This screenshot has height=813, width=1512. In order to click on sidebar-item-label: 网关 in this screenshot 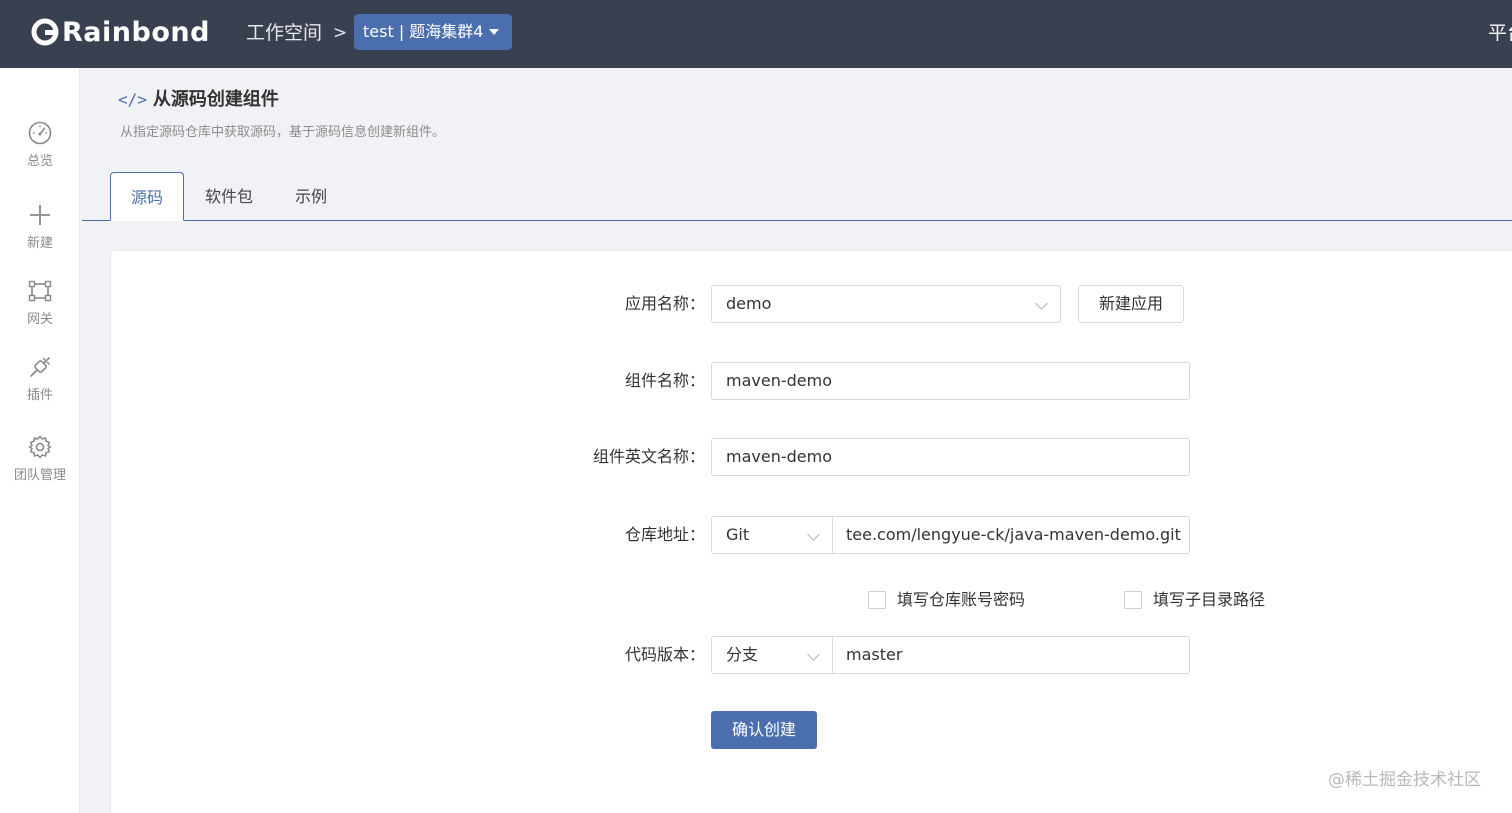, I will do `click(39, 319)`.